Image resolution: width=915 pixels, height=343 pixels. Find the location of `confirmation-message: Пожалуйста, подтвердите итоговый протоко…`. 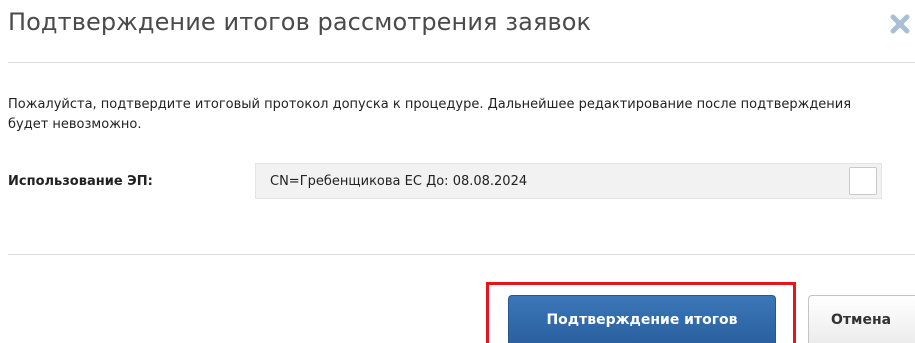

confirmation-message: Пожалуйста, подтвердите итоговый протоко… is located at coordinates (430, 114).